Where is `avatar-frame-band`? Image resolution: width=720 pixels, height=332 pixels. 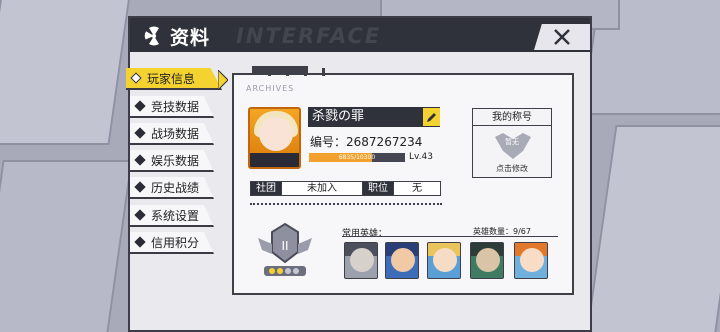 avatar-frame-band is located at coordinates (274, 160).